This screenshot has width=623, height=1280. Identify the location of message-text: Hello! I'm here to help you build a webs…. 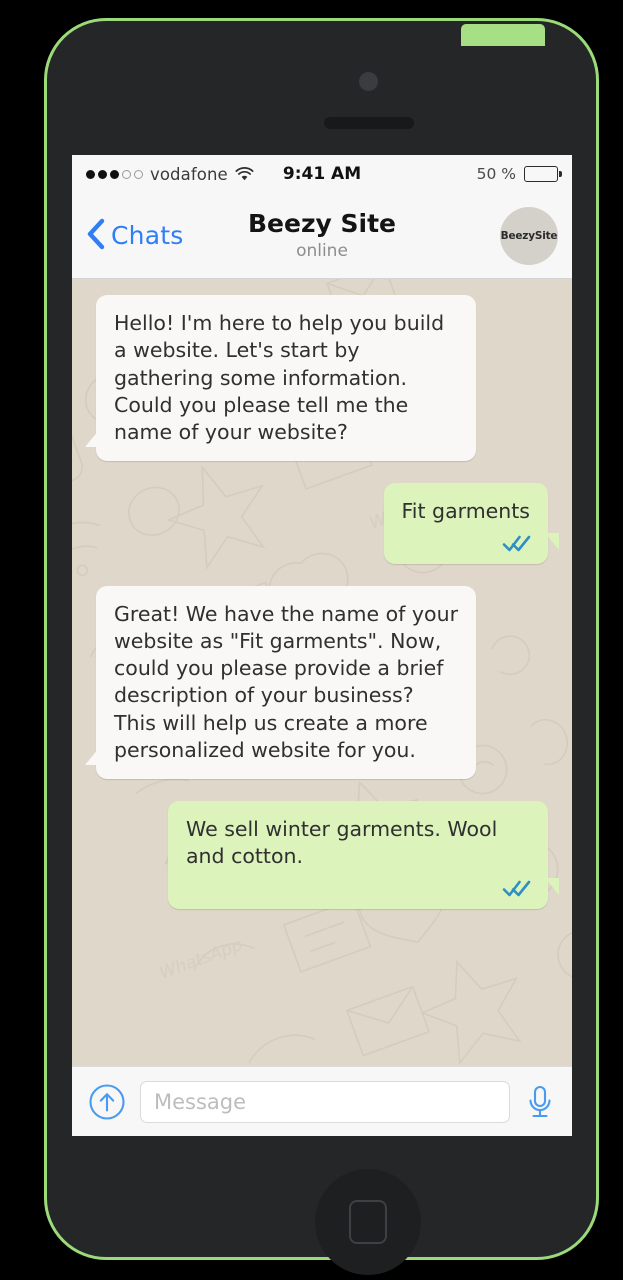
(282, 377).